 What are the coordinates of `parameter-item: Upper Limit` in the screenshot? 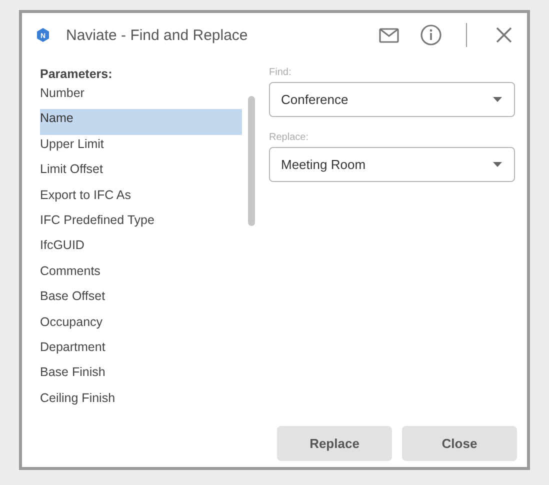 It's located at (141, 147).